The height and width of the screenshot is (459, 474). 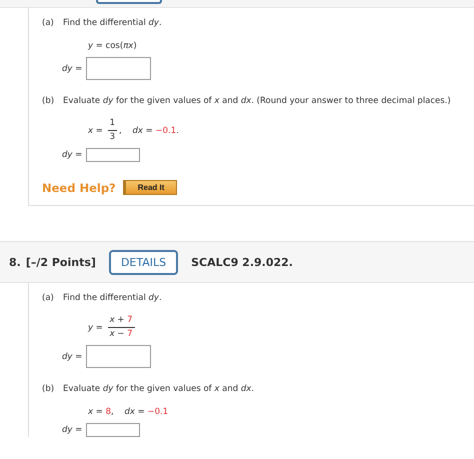 What do you see at coordinates (112, 327) in the screenshot?
I see `math-equation: y = x + 7 x − 7` at bounding box center [112, 327].